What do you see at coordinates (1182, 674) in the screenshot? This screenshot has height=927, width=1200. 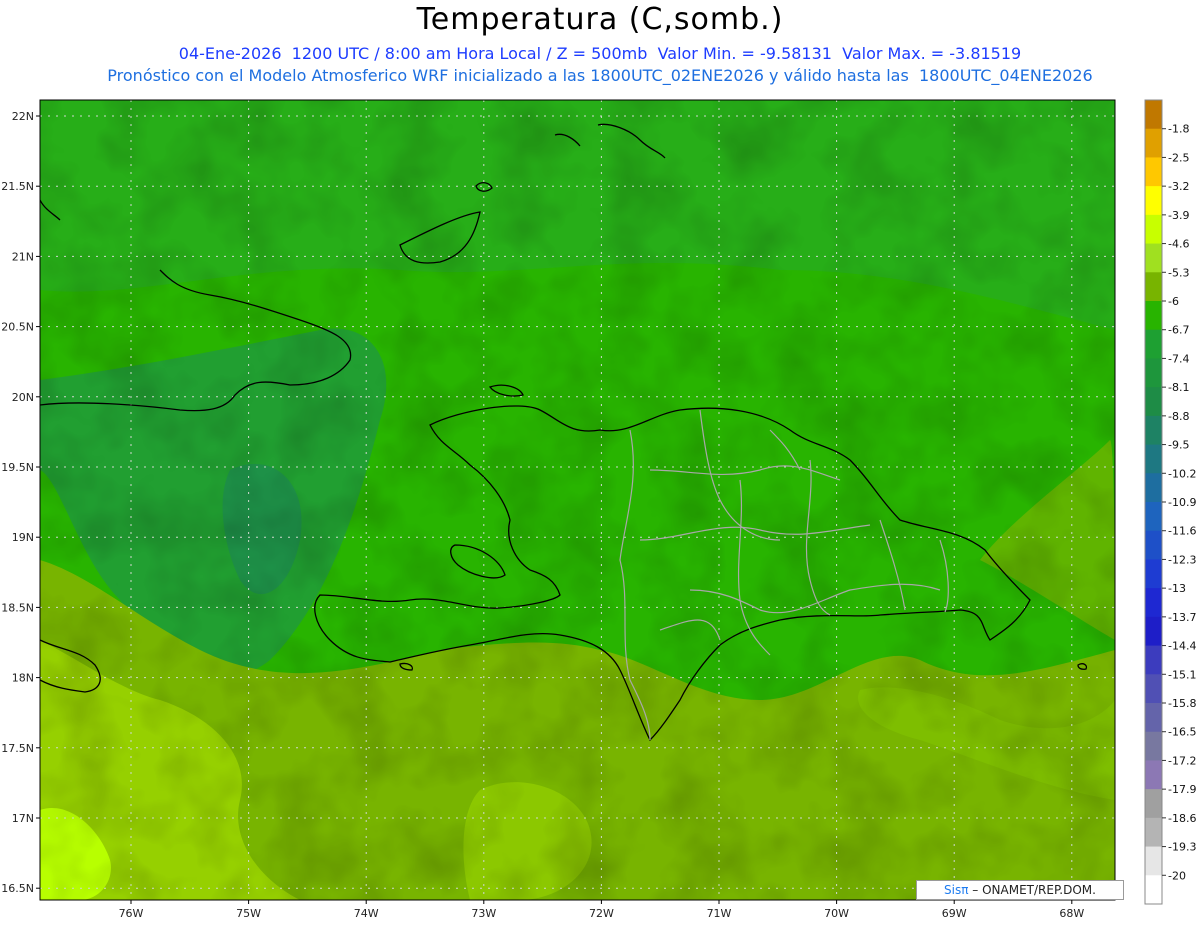 I see `colorbar-label: -15.1` at bounding box center [1182, 674].